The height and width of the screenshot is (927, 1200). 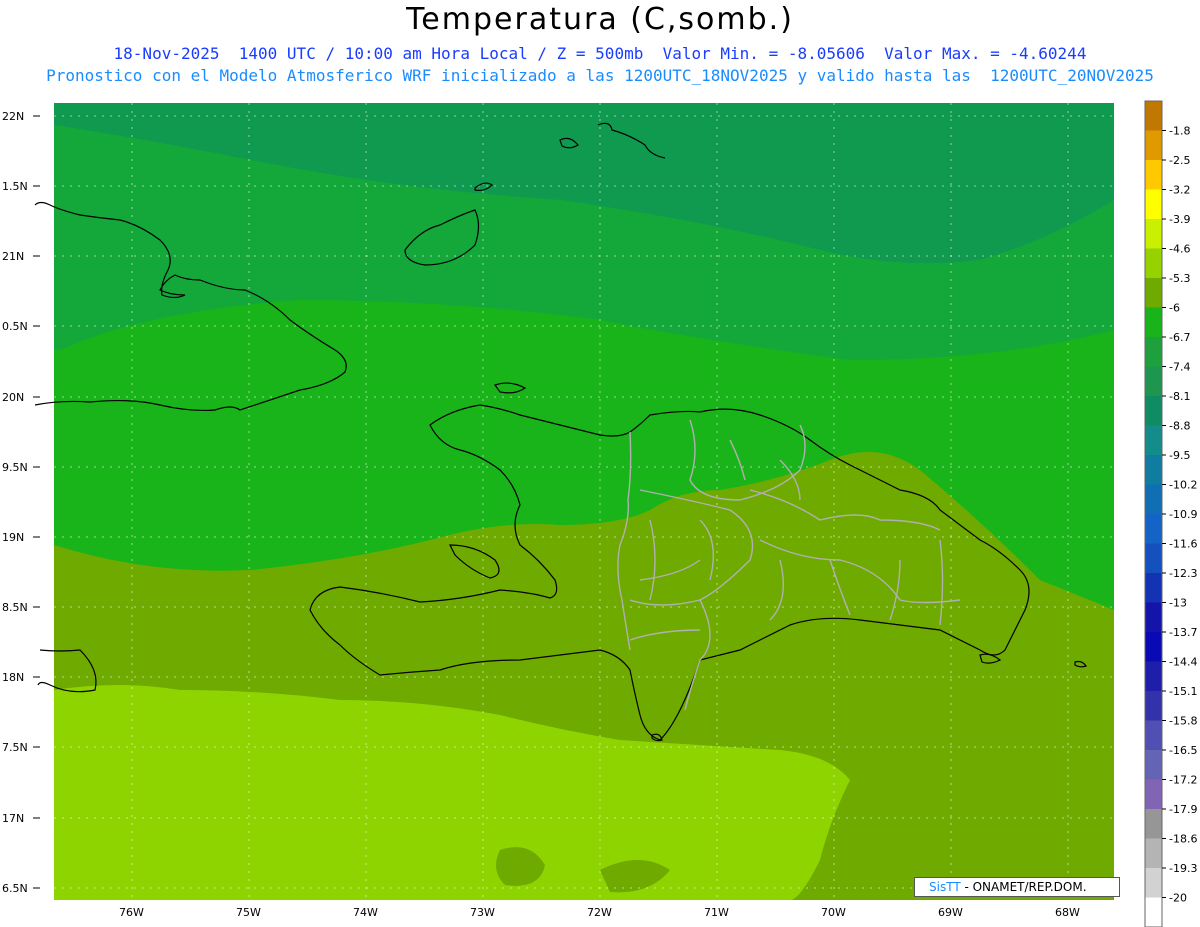 What do you see at coordinates (1174, 308) in the screenshot?
I see `colorbar-label: -6` at bounding box center [1174, 308].